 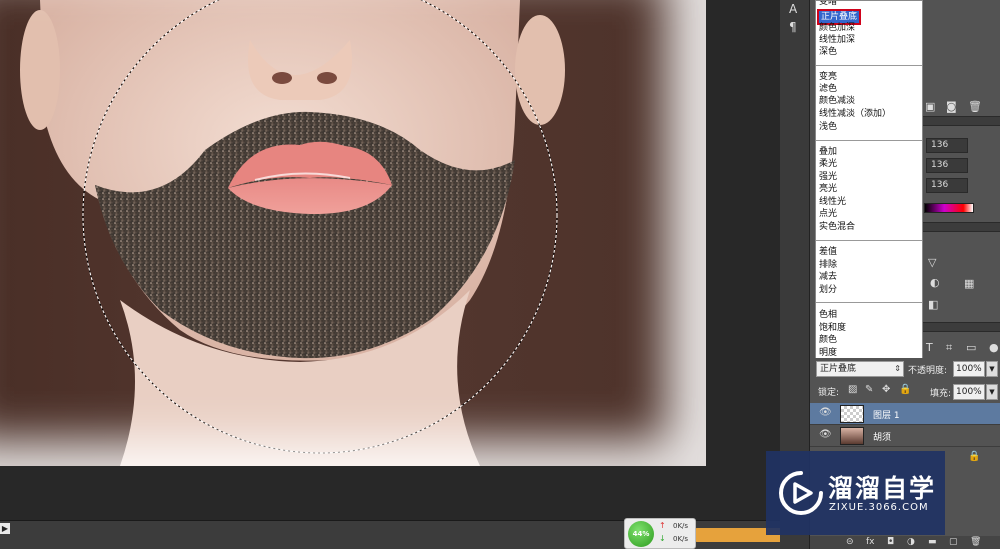 I want to click on type-layer-icon: T, so click(x=929, y=347).